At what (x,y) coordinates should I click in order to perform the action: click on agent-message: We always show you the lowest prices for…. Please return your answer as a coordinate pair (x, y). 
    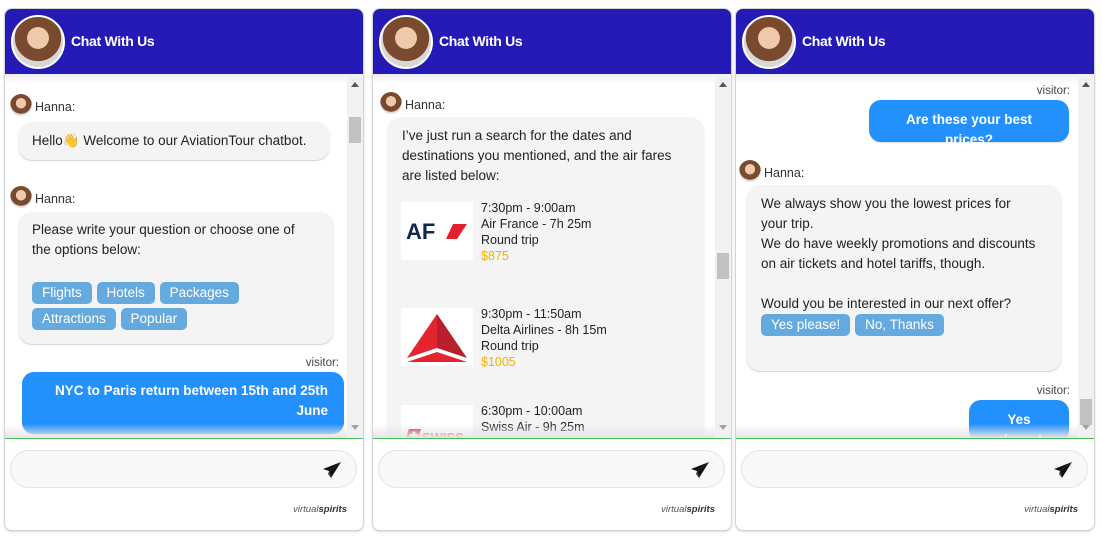
    Looking at the image, I should click on (904, 278).